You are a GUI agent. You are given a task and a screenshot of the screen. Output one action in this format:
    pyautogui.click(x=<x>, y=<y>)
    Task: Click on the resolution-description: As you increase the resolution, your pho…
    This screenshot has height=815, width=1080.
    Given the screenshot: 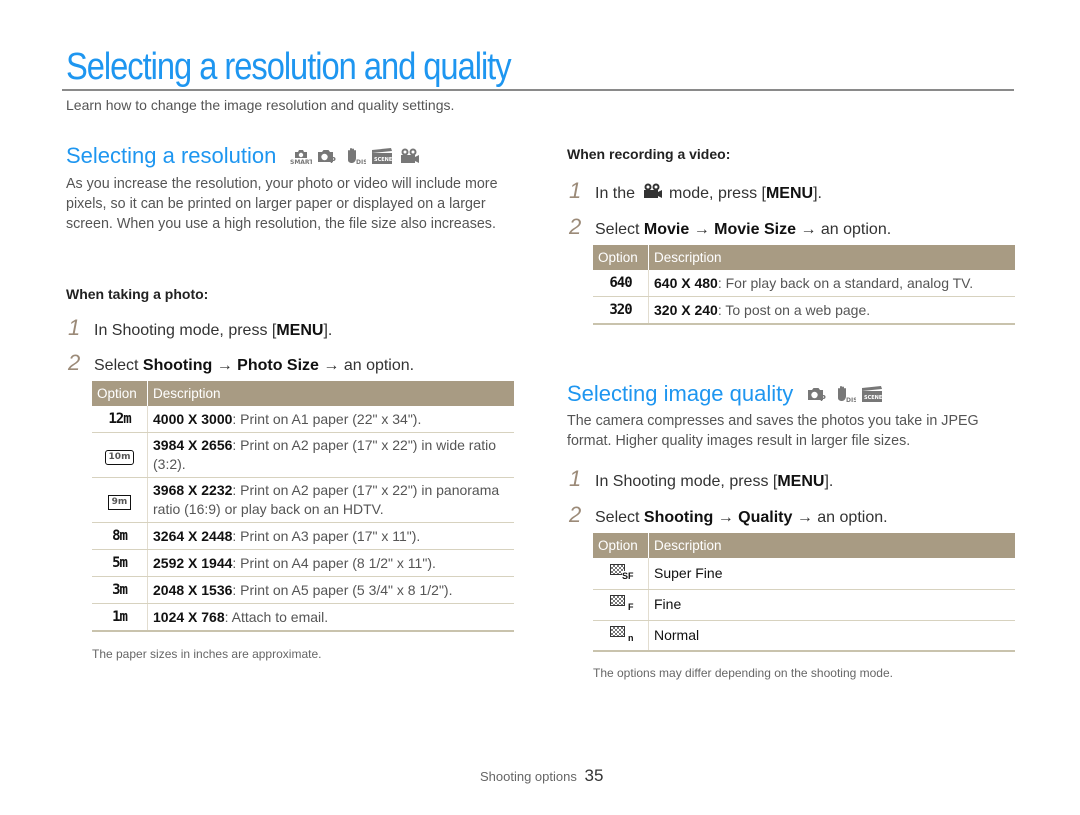 What is the action you would take?
    pyautogui.click(x=282, y=204)
    